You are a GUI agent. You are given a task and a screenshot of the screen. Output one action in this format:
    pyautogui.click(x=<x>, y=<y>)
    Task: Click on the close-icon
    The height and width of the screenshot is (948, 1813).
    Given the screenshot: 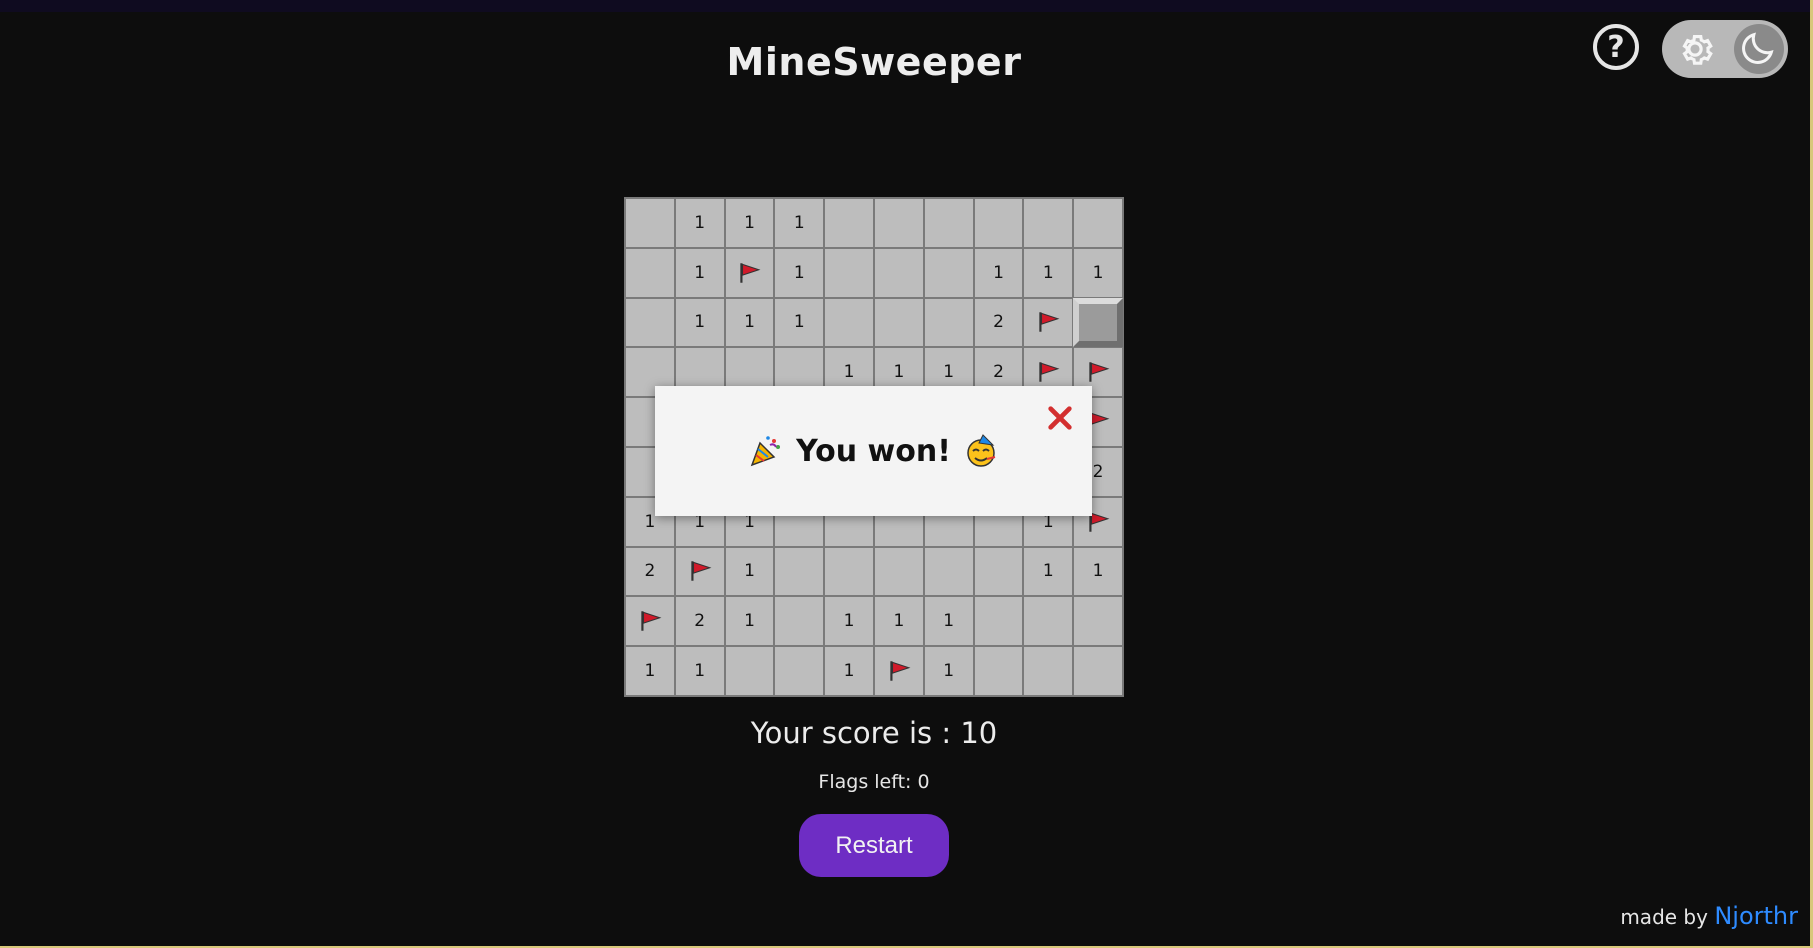 What is the action you would take?
    pyautogui.click(x=1060, y=418)
    